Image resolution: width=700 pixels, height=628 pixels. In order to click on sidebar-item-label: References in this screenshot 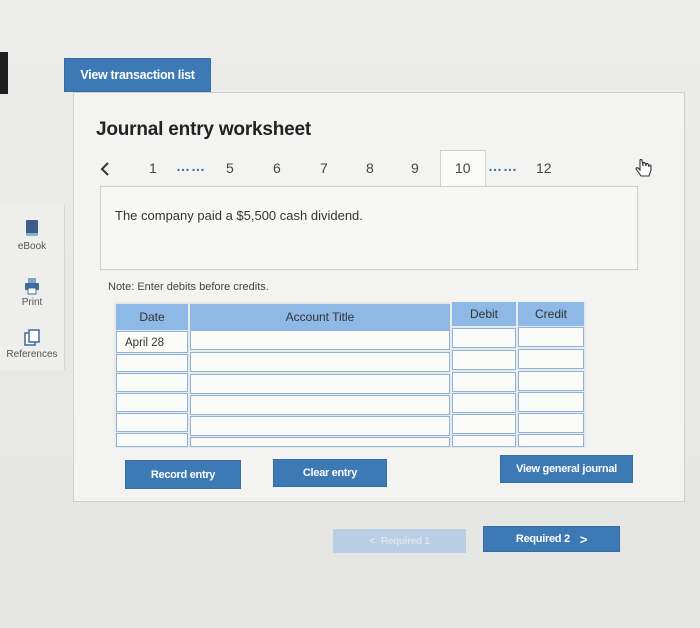, I will do `click(32, 354)`.